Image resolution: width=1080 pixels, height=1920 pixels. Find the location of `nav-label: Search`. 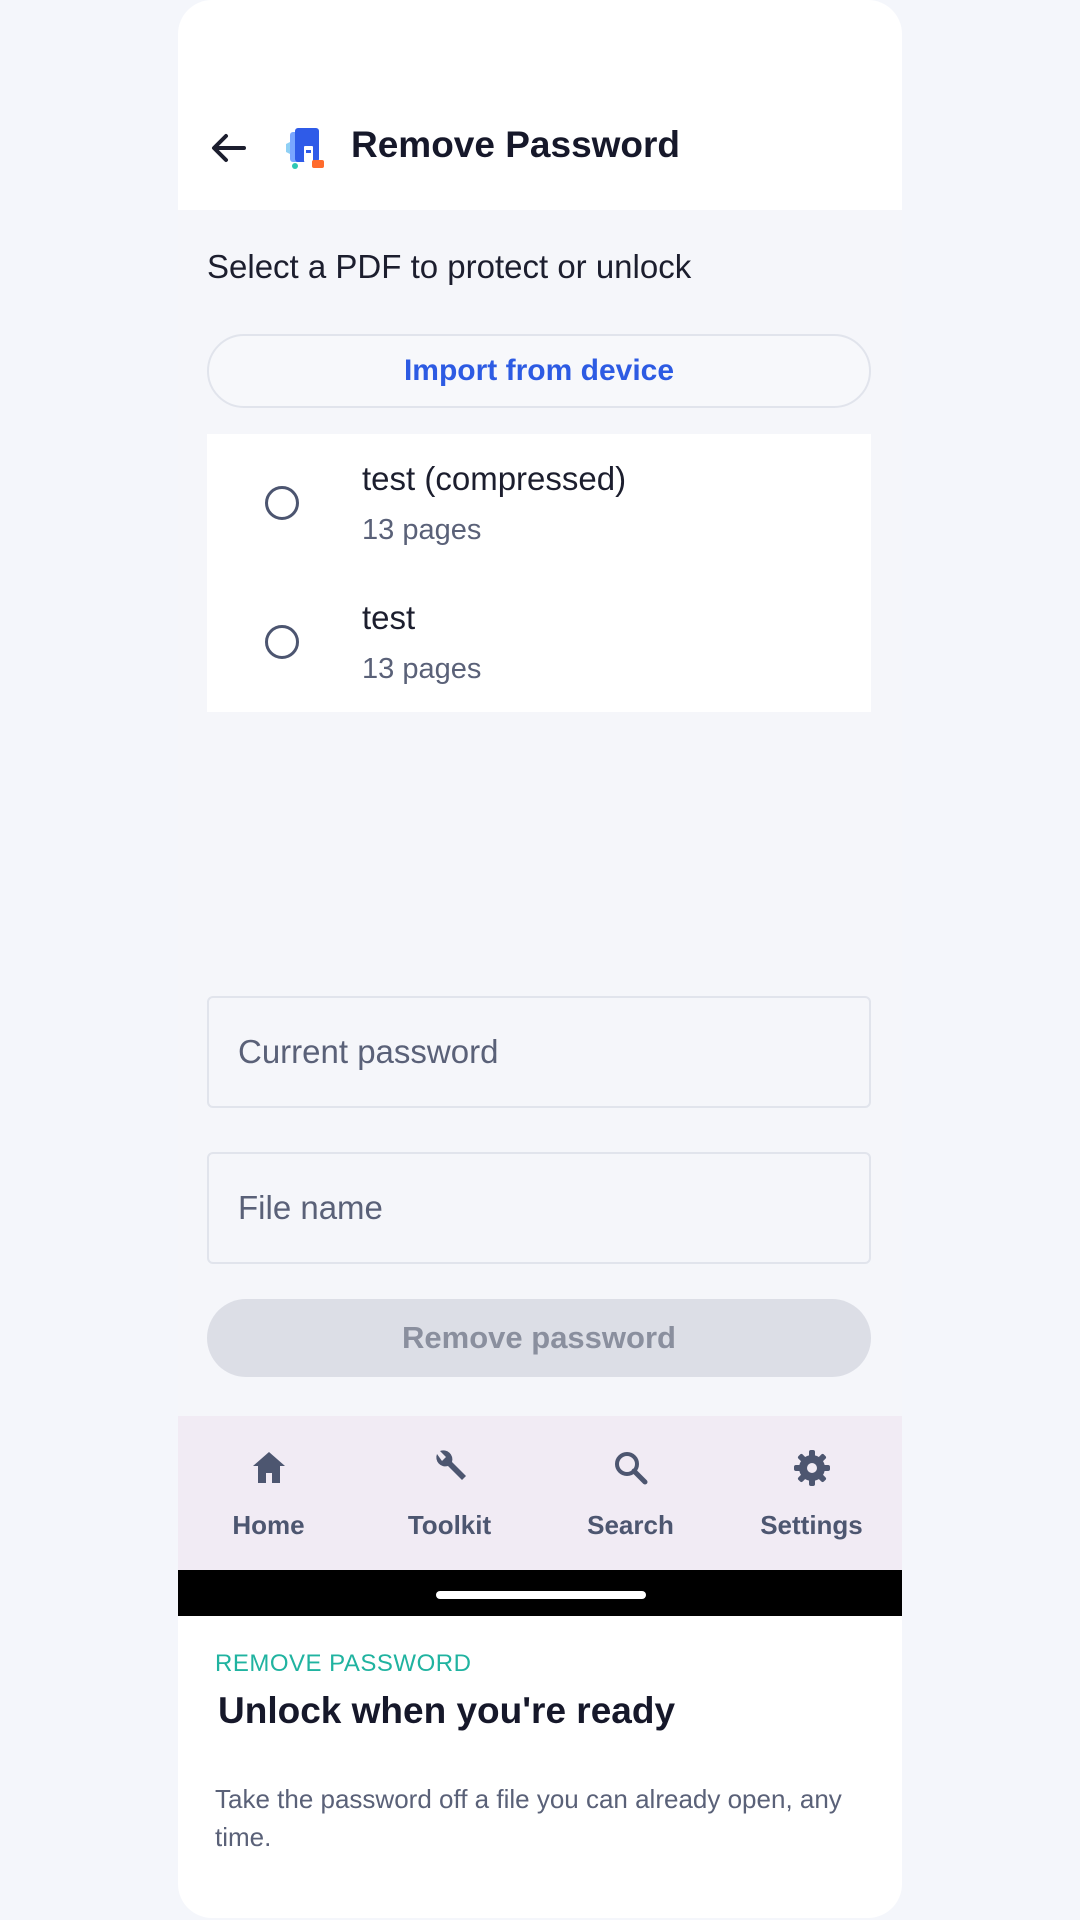

nav-label: Search is located at coordinates (630, 1525).